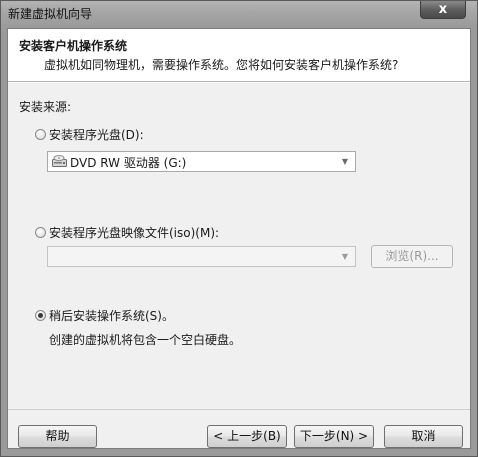 The image size is (478, 457). I want to click on radio-iso-image, so click(40, 232).